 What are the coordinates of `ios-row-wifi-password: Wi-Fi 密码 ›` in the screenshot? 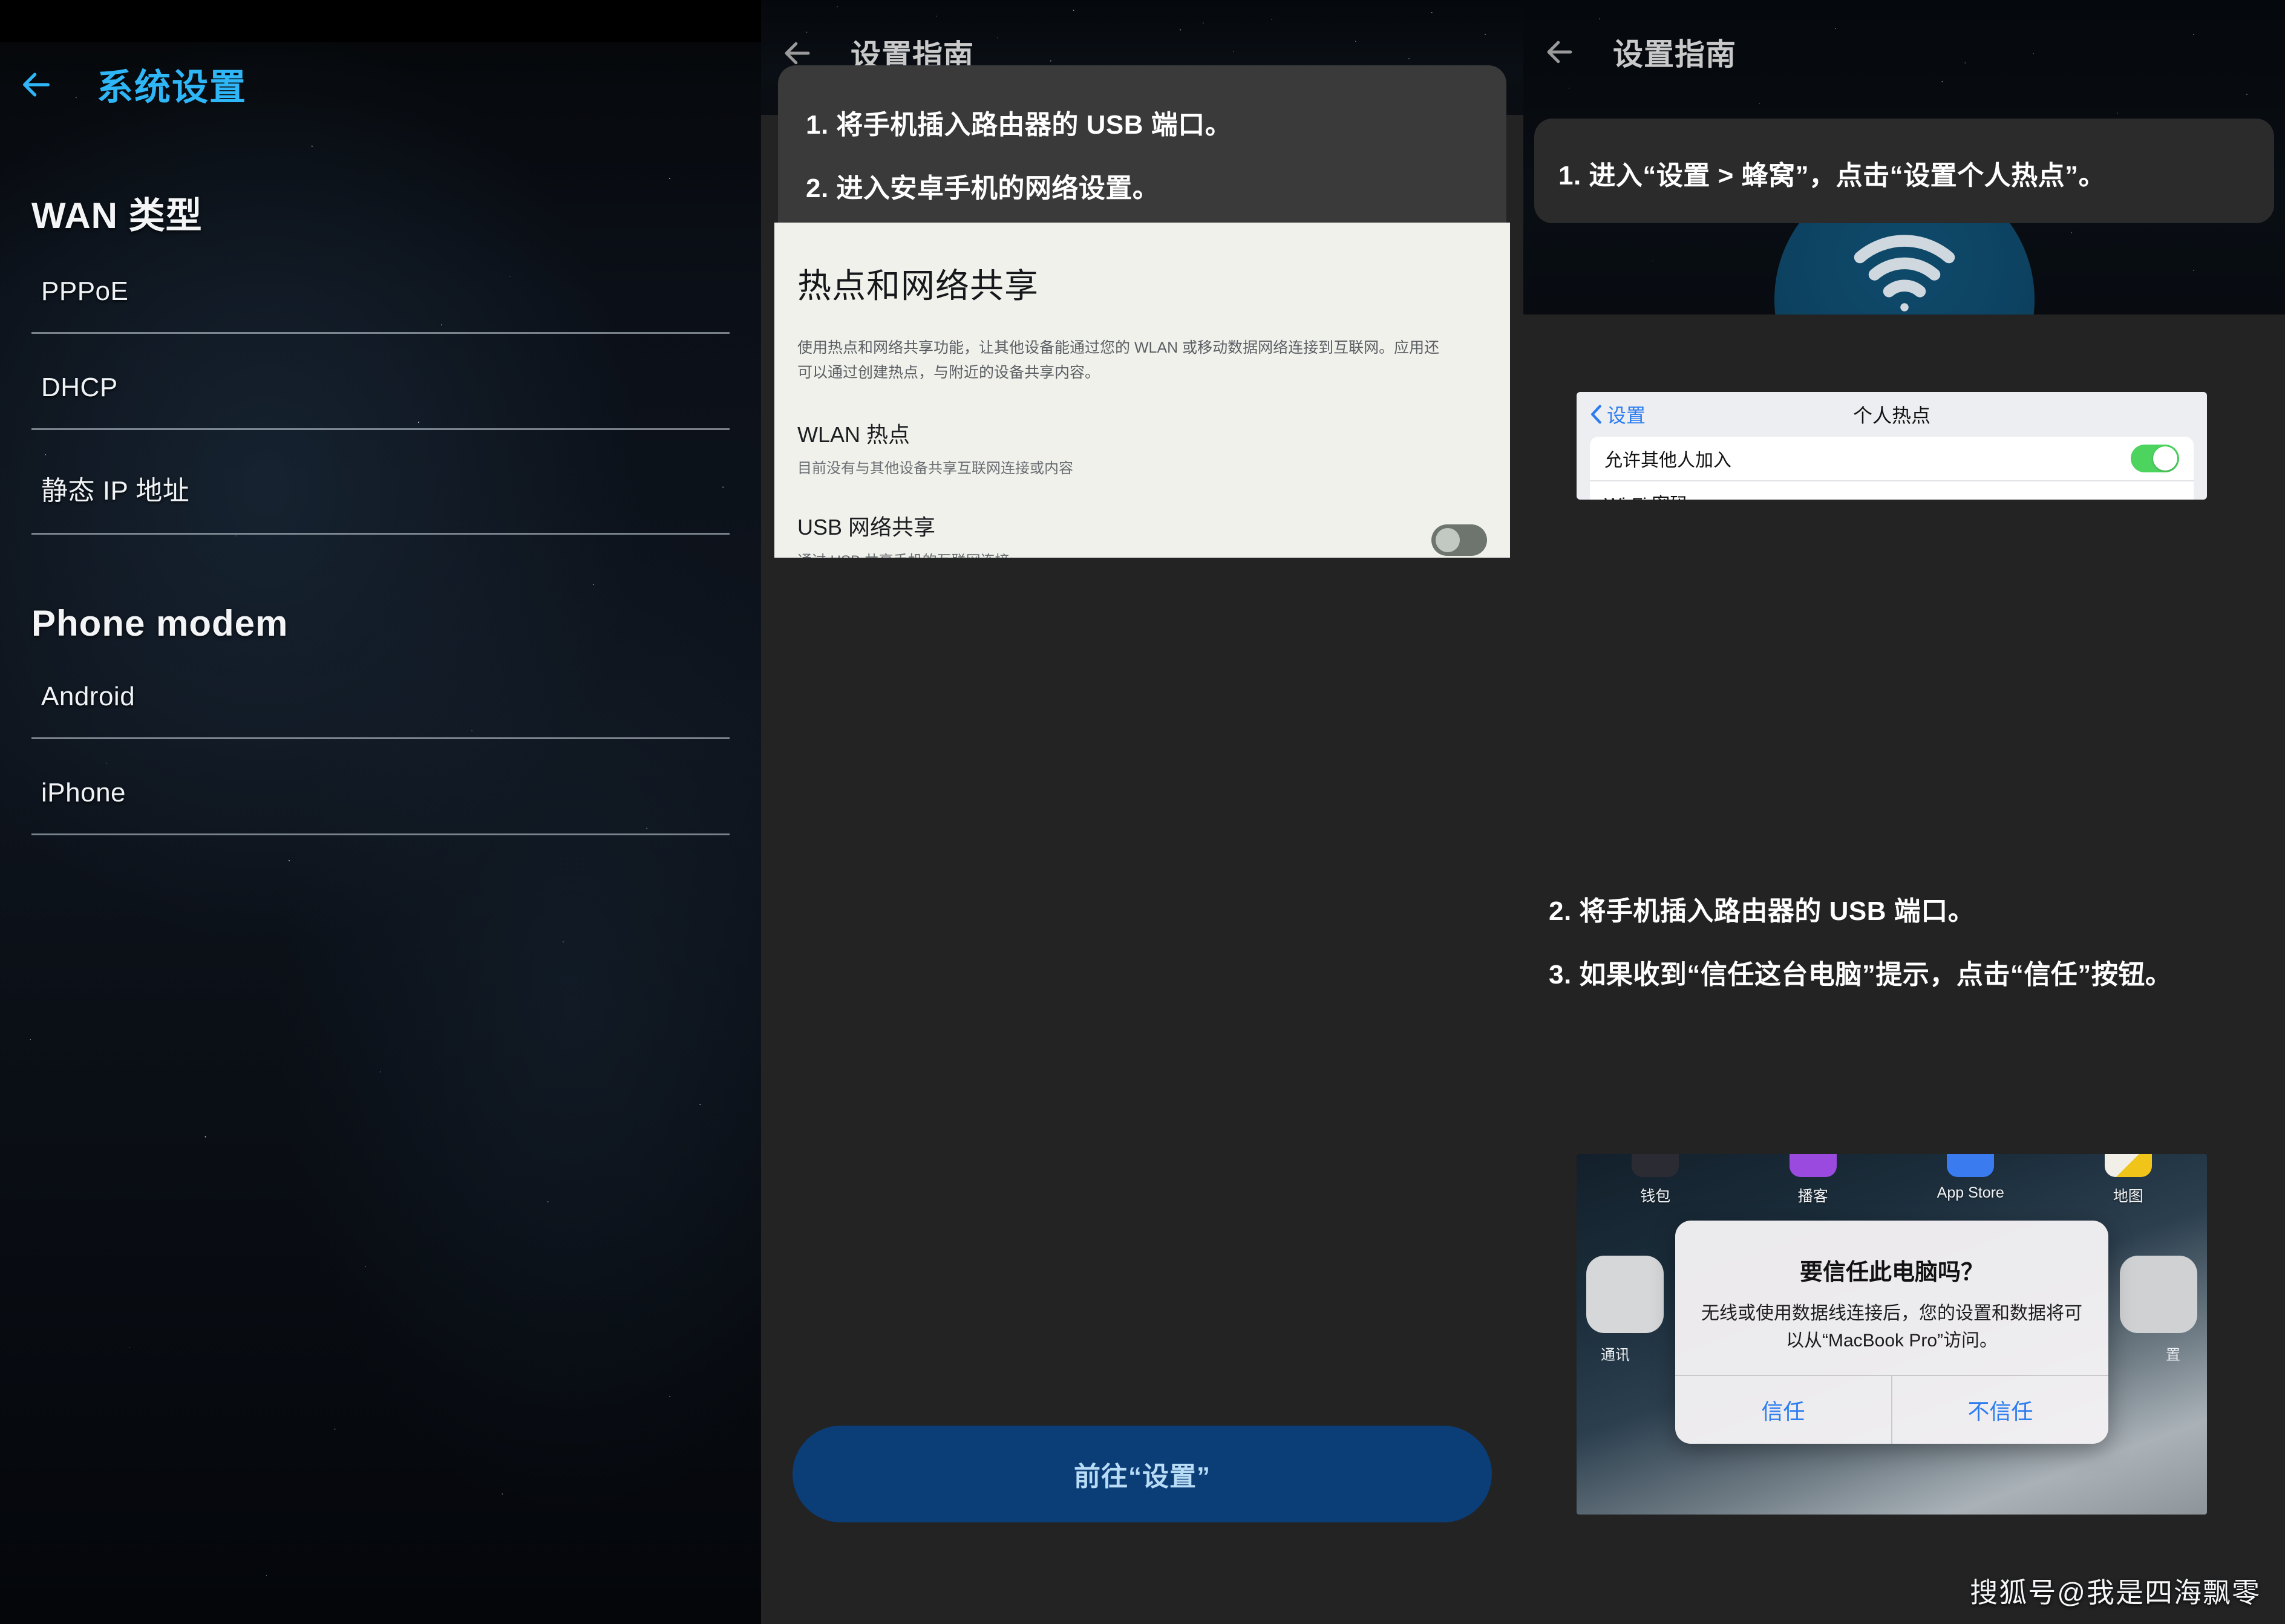 It's located at (1892, 490).